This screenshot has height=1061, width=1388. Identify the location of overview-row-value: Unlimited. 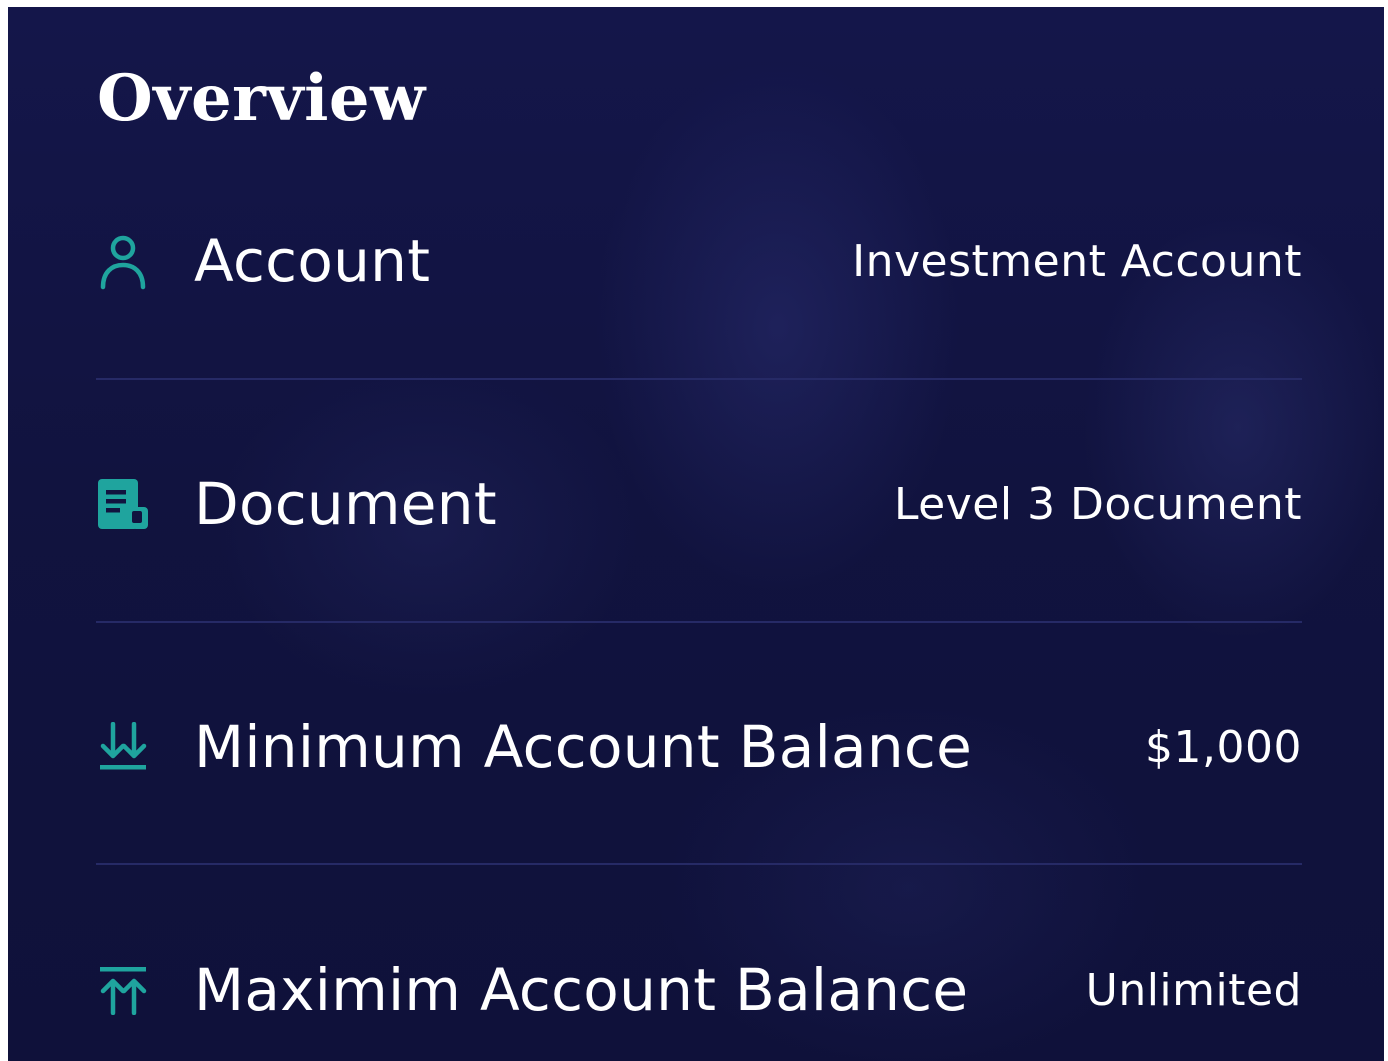
(1193, 990).